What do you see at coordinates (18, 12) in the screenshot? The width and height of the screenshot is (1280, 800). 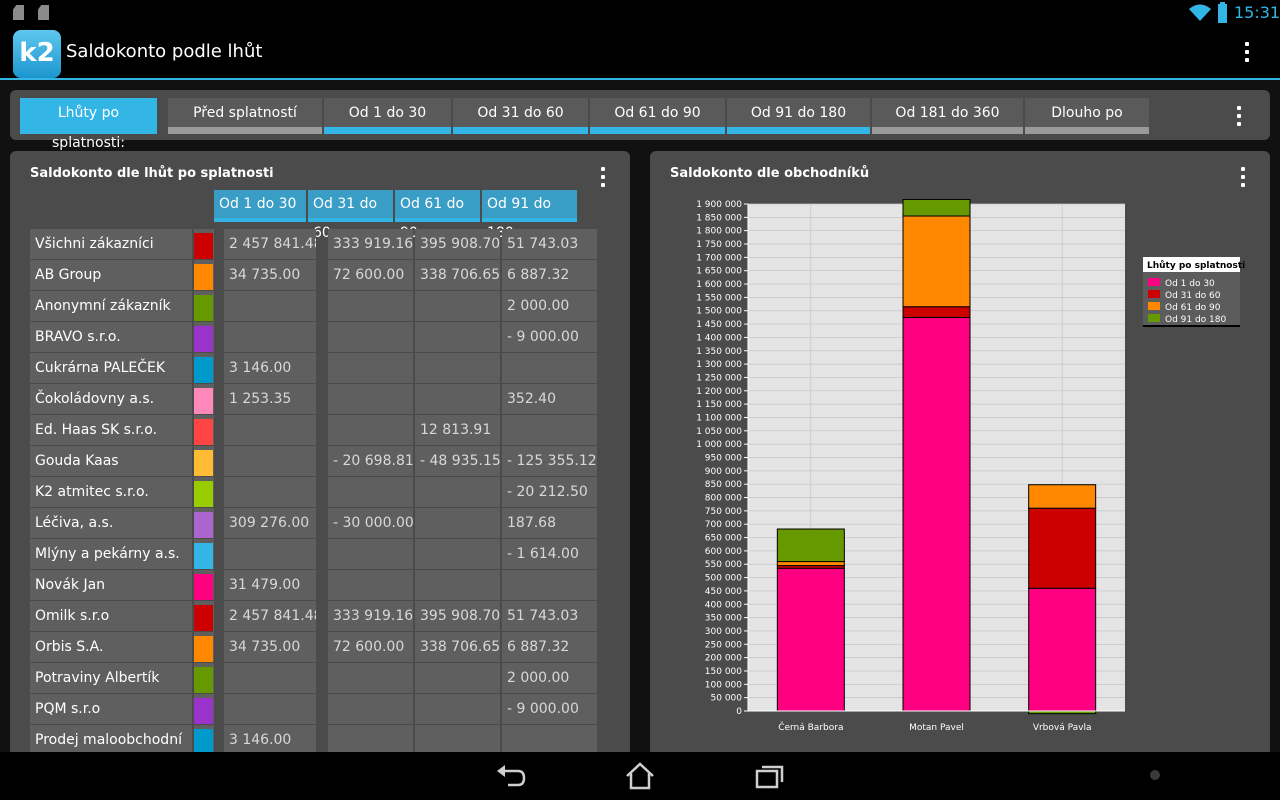 I see `sd-card-icon` at bounding box center [18, 12].